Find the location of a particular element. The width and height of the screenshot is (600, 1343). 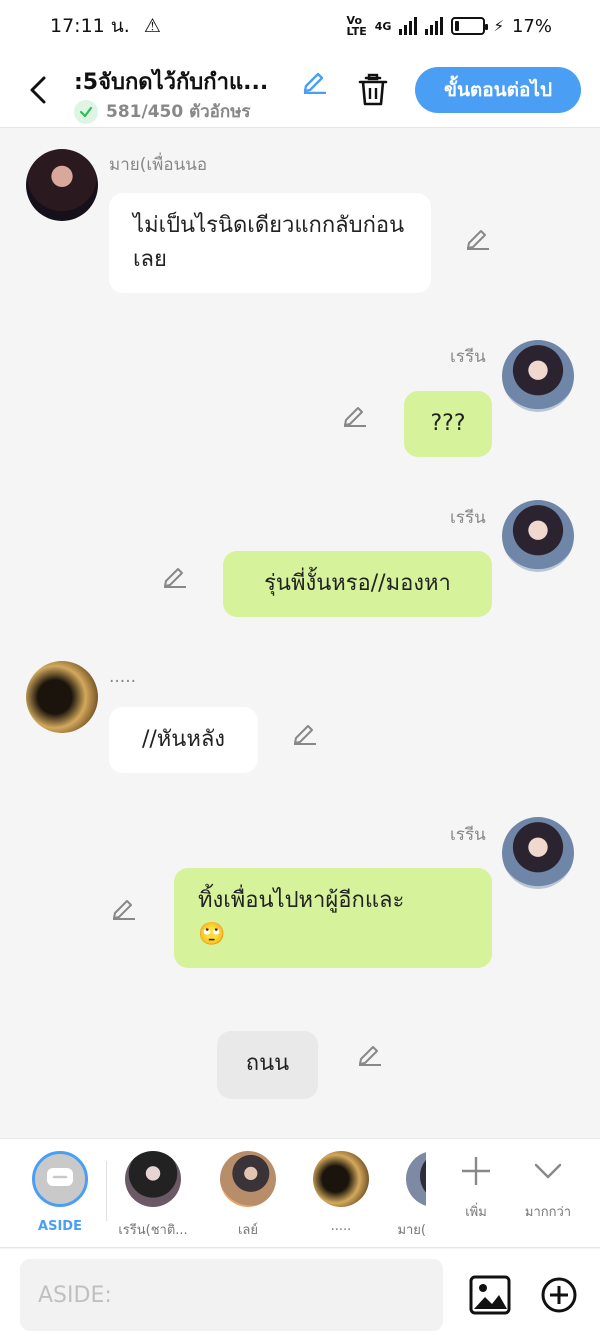

character-count: 581/450 ตัวอักษร is located at coordinates (162, 111).